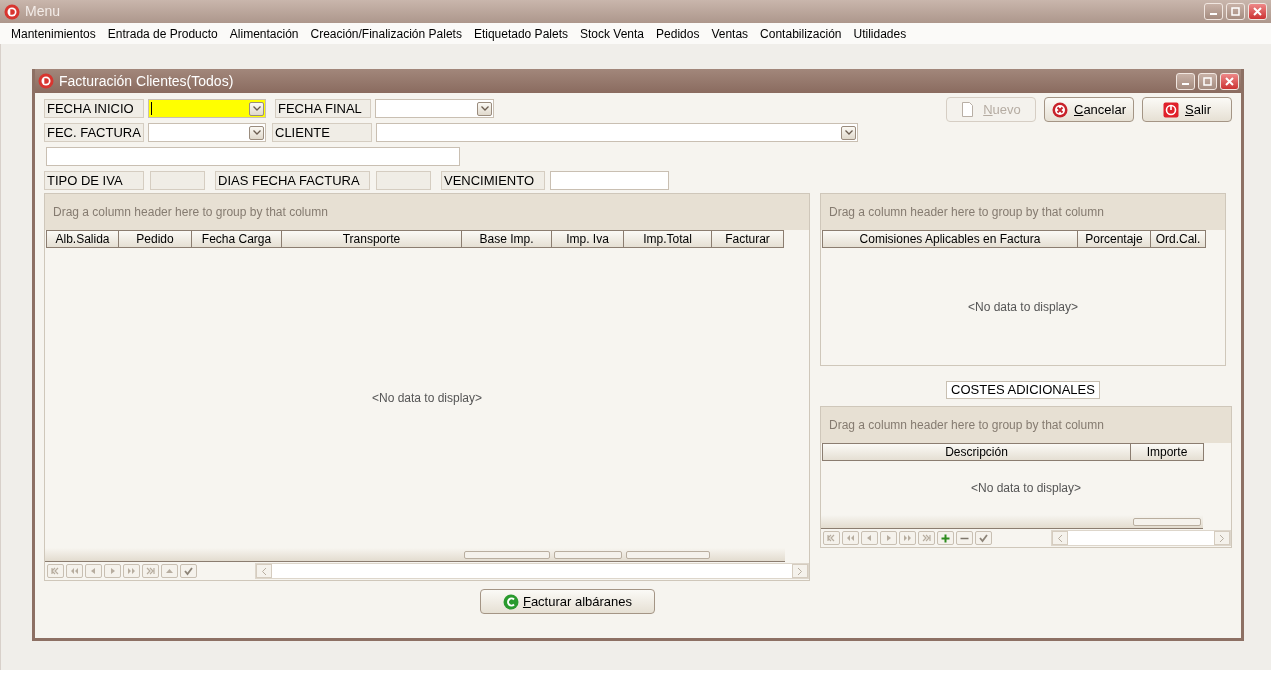 This screenshot has height=680, width=1271. I want to click on invoice-button: Facturar albáranes, so click(567, 601).